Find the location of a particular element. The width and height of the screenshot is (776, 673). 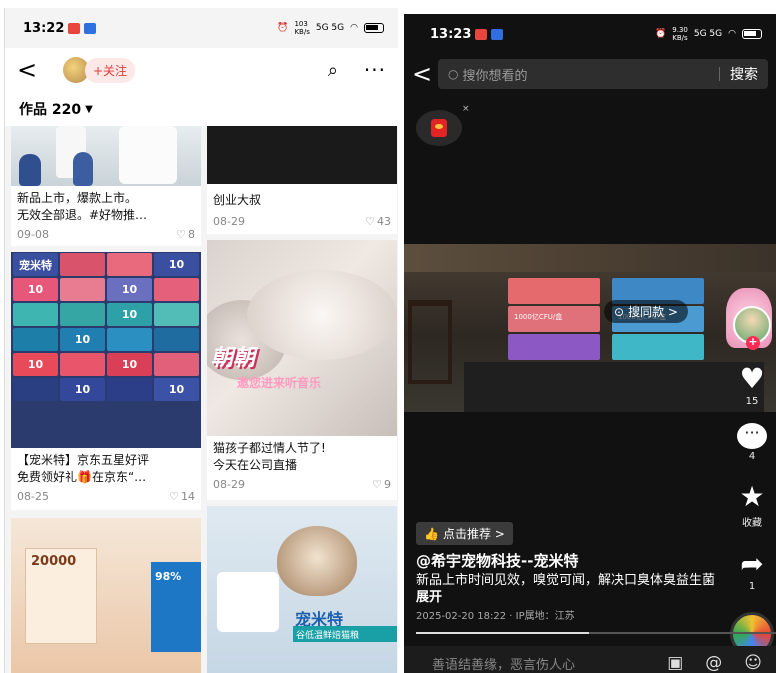

emoji-icon: ☺ is located at coordinates (753, 663).